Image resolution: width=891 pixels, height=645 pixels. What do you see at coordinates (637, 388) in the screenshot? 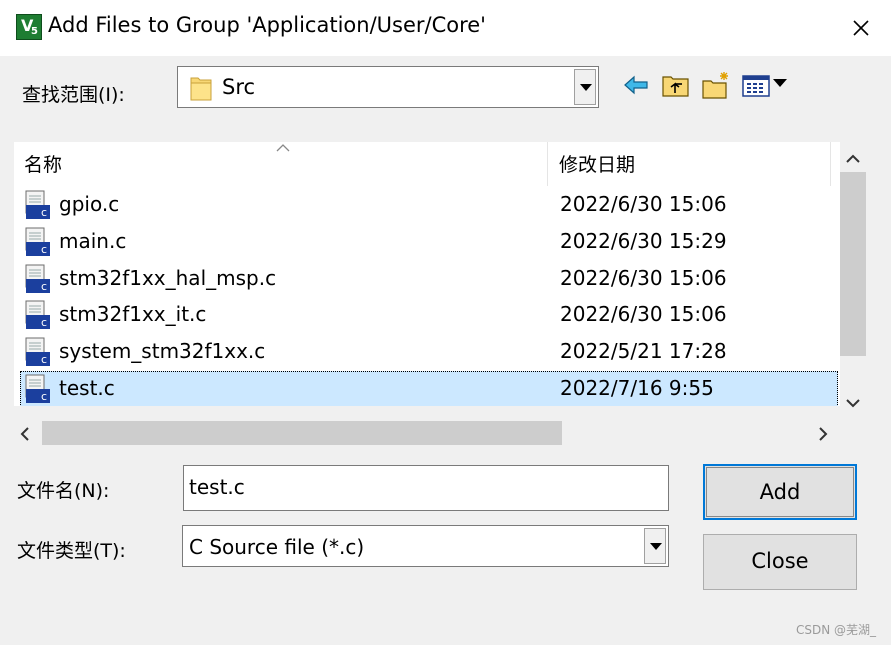
I see `file-date: 2022/7/16 9:55` at bounding box center [637, 388].